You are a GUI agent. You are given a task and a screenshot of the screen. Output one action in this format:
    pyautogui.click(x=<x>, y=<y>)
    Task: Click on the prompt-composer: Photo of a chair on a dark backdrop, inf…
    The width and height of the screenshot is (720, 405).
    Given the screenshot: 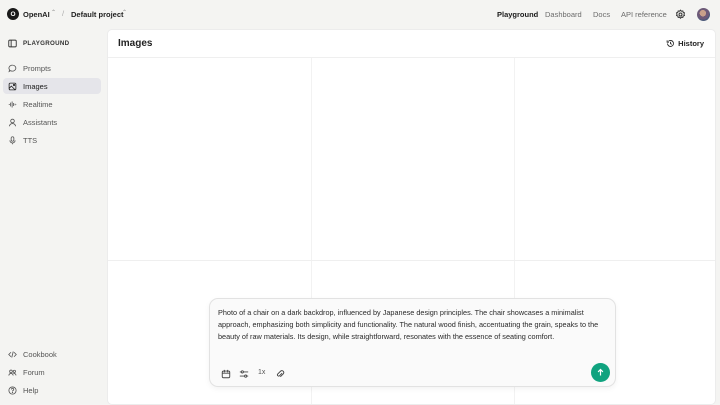 What is the action you would take?
    pyautogui.click(x=412, y=342)
    